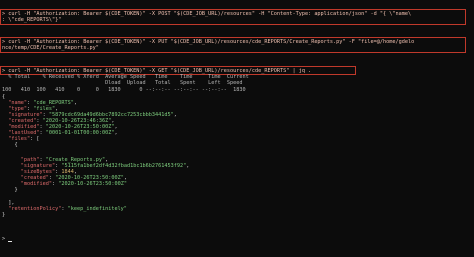 This screenshot has width=474, height=257. Describe the element at coordinates (35, 209) in the screenshot. I see `json-key-retention: "retentionPolicy"` at that location.